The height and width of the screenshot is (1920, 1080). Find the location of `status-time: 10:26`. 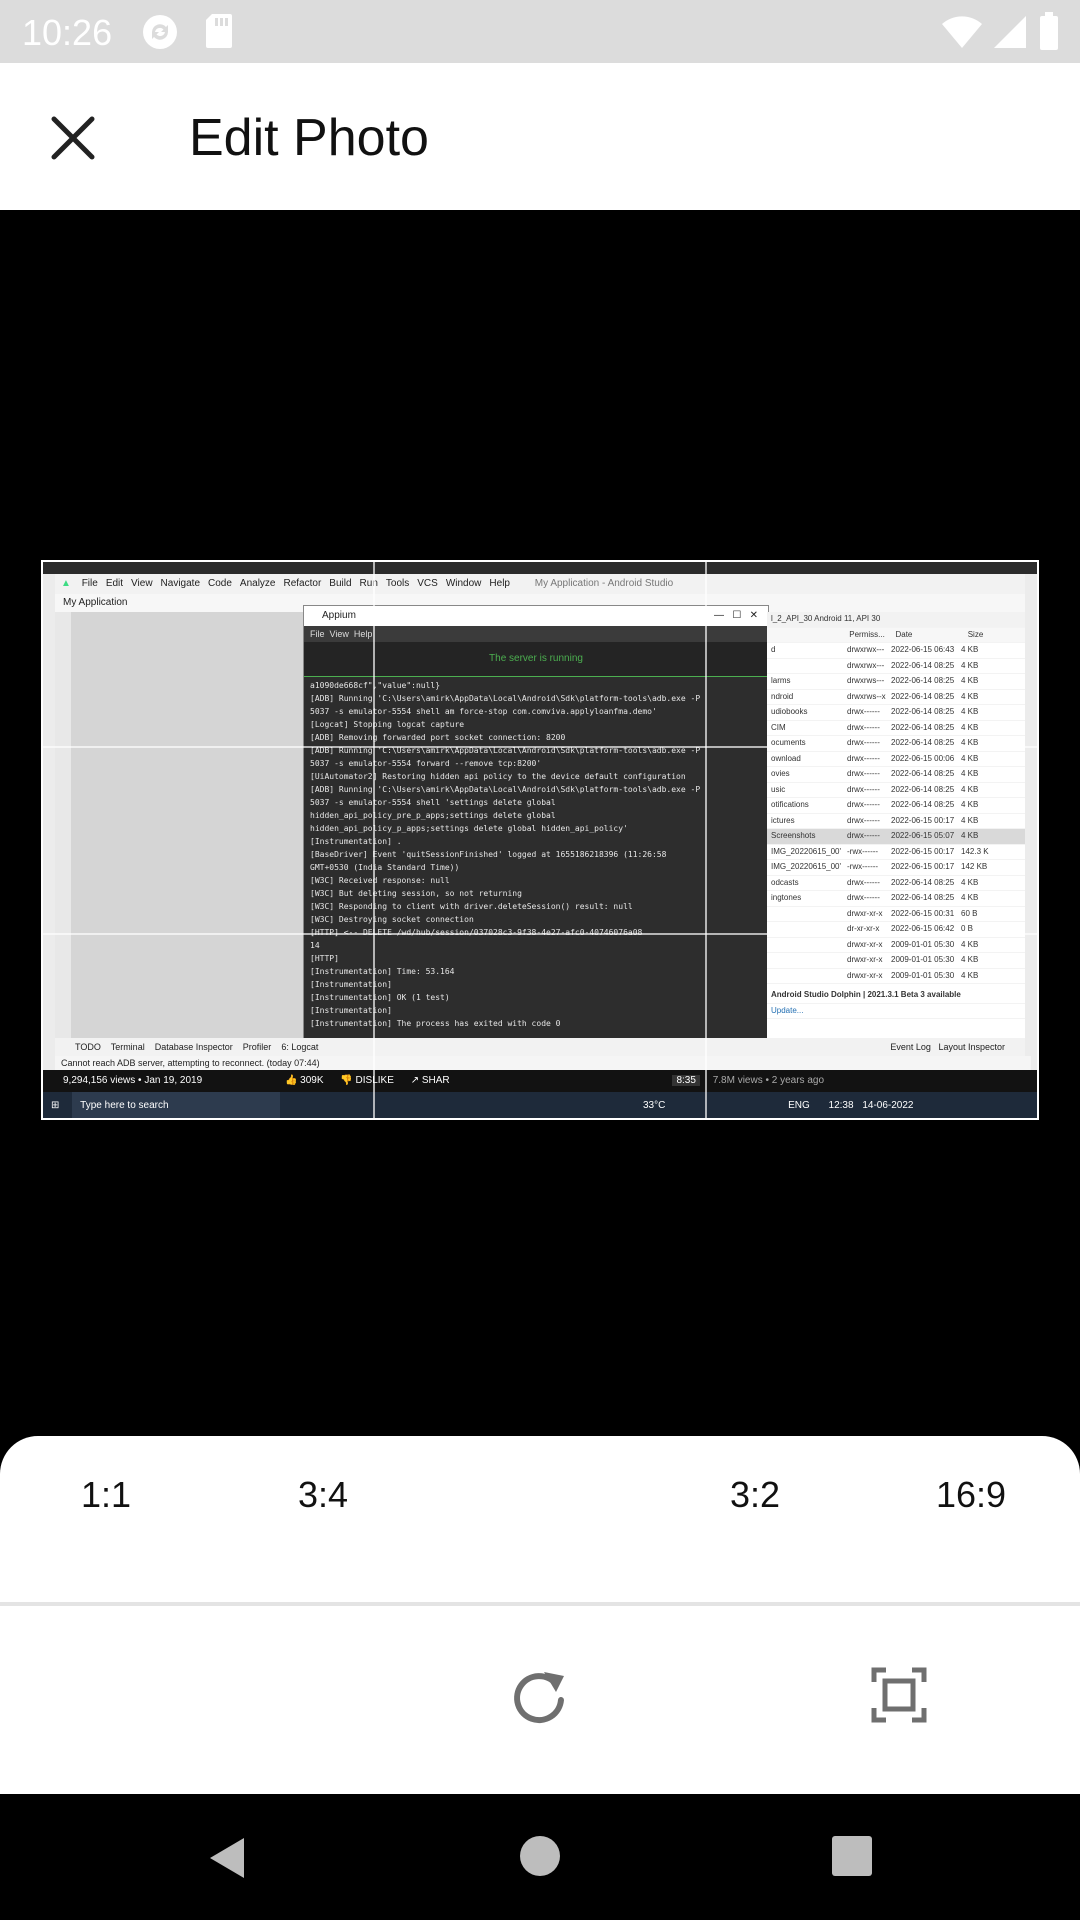

status-time: 10:26 is located at coordinates (67, 32).